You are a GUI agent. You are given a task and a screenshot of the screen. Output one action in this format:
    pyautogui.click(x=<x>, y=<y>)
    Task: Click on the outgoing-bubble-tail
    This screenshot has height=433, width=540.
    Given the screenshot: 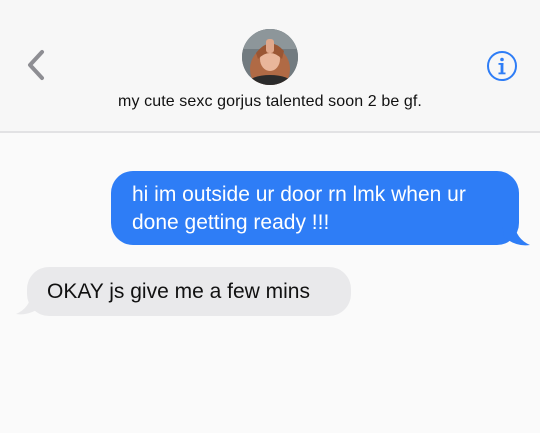 What is the action you would take?
    pyautogui.click(x=516, y=234)
    